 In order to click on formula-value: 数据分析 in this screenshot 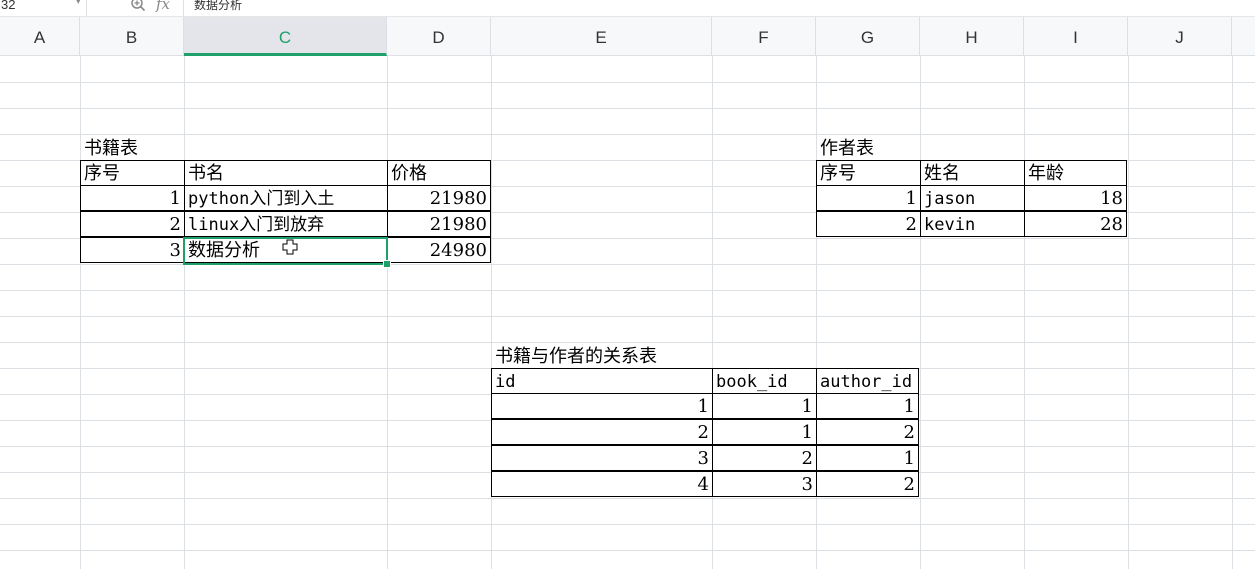, I will do `click(218, 6)`.